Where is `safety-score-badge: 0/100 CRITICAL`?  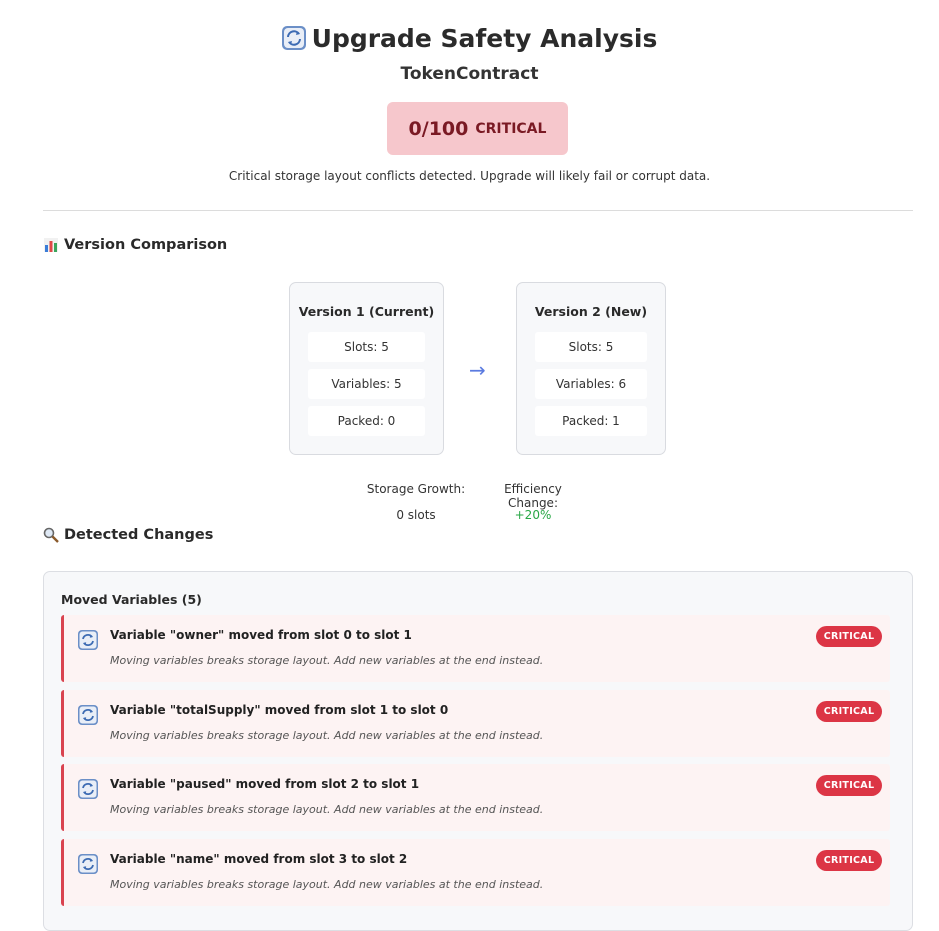
safety-score-badge: 0/100 CRITICAL is located at coordinates (477, 128).